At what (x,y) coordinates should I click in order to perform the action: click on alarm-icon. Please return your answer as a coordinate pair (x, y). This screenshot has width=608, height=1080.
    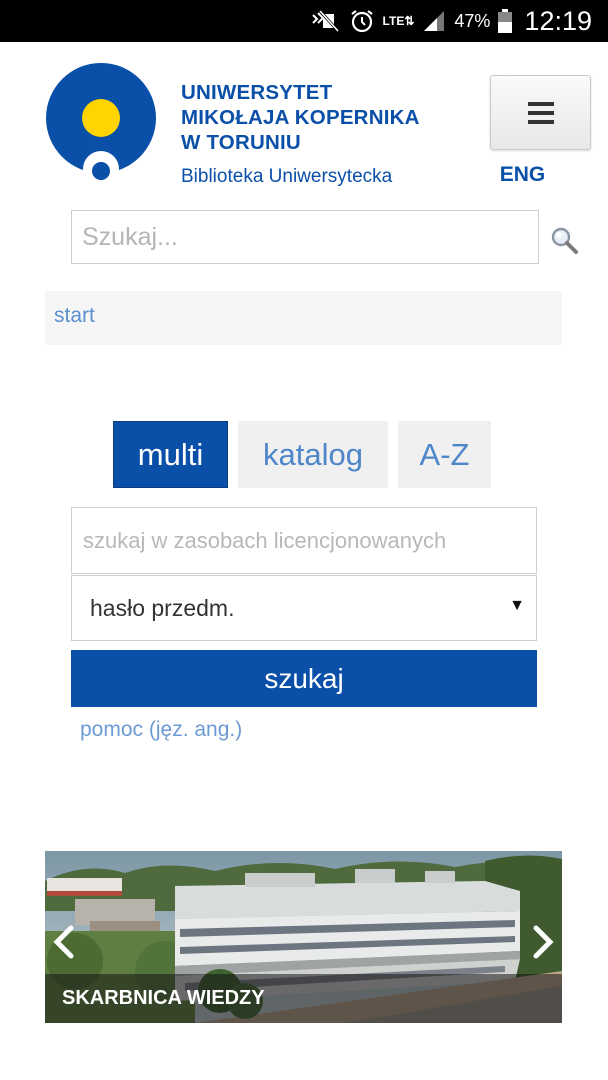
    Looking at the image, I should click on (362, 21).